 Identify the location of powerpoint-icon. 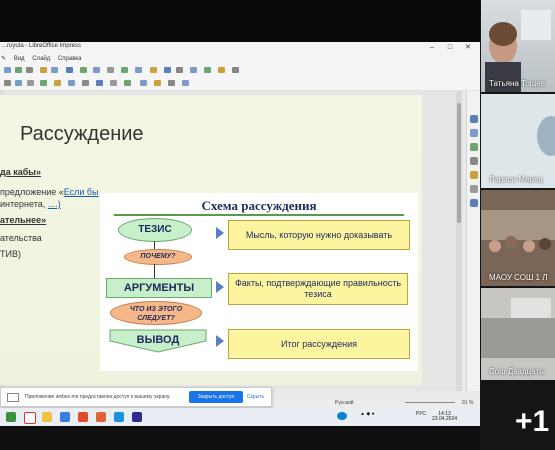
(83, 417).